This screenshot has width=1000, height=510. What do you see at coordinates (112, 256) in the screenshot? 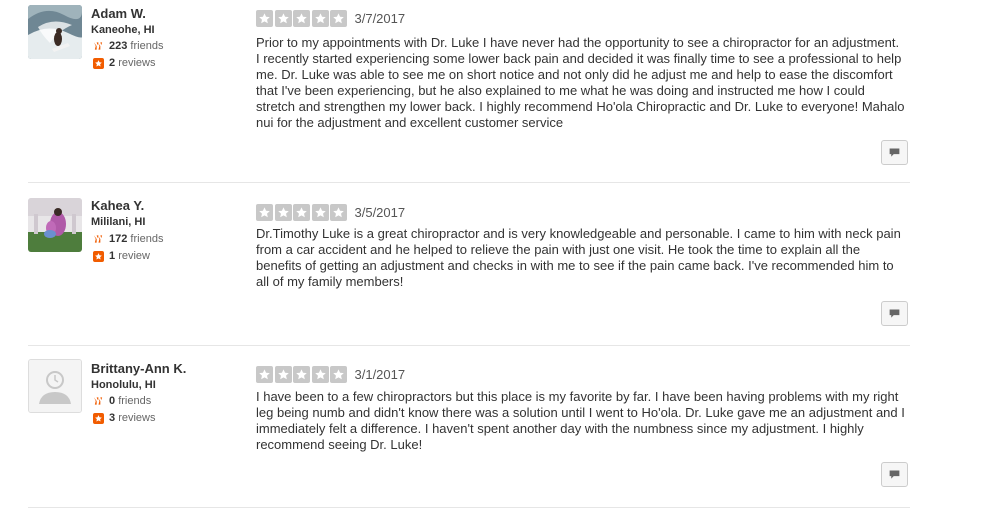
I see `reviews-count: 1` at bounding box center [112, 256].